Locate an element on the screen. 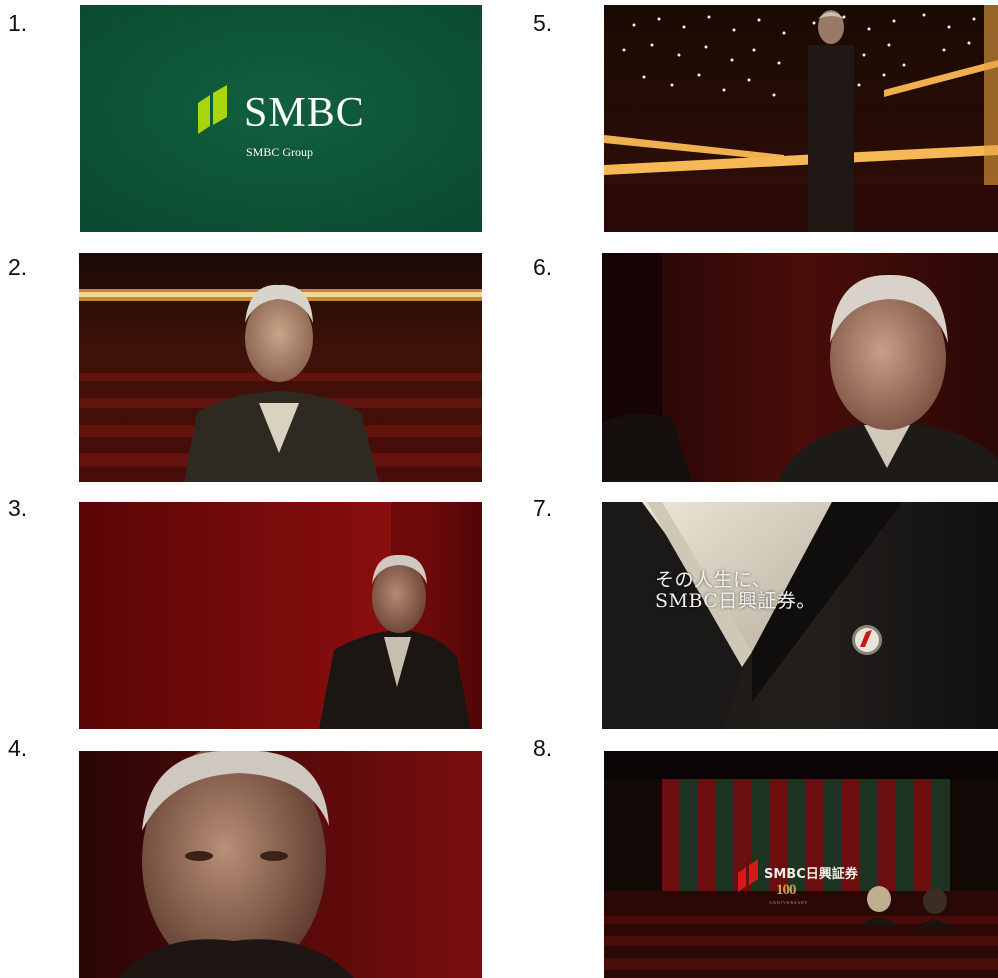  frame-8-kabuki-curtain: SMBC日興証券 100 ANNIVERSARY is located at coordinates (801, 864).